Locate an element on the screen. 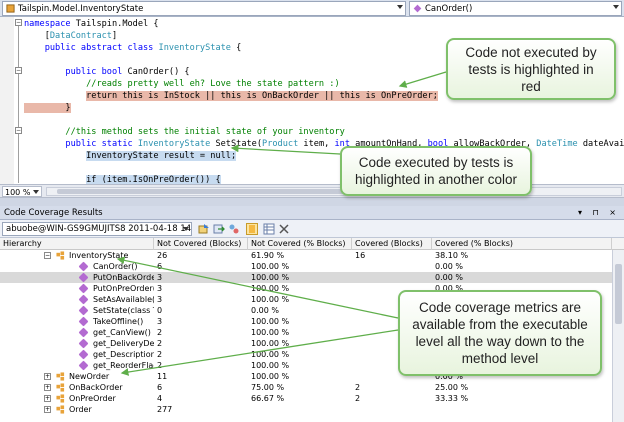 Image resolution: width=624 pixels, height=422 pixels. hierarchy-name: InventoryState is located at coordinates (99, 255).